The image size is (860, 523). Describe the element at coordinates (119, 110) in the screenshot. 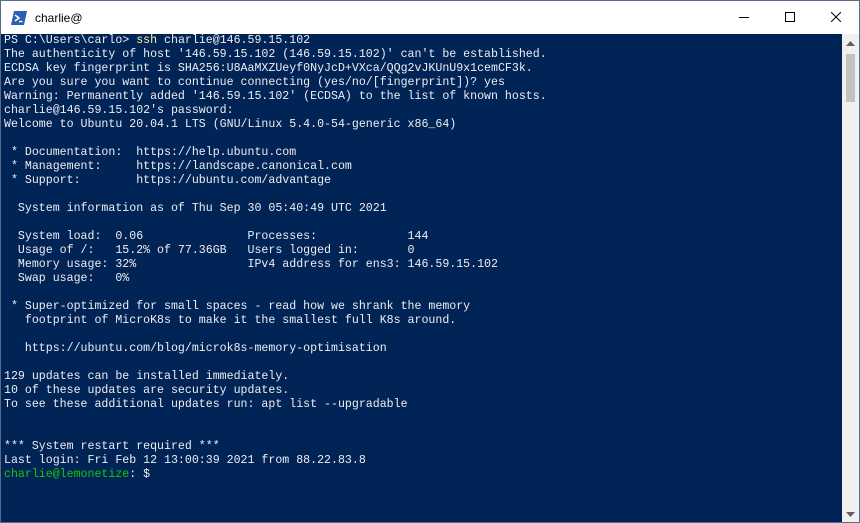

I see `output-line: charlie@146.59.15.102's password:` at that location.